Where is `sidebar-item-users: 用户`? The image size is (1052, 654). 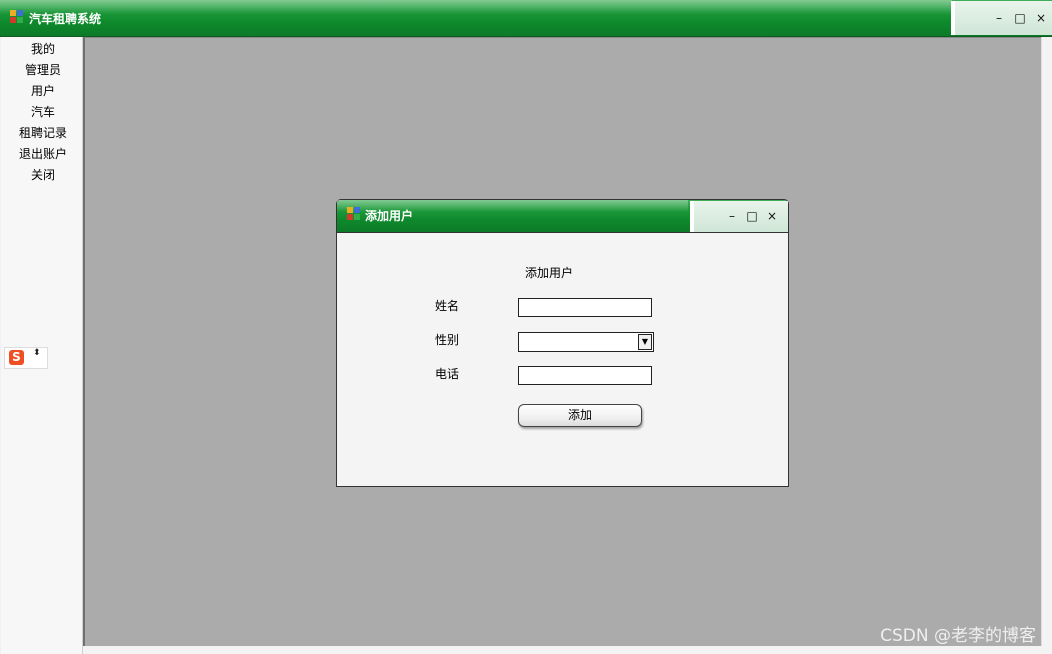 sidebar-item-users: 用户 is located at coordinates (43, 91).